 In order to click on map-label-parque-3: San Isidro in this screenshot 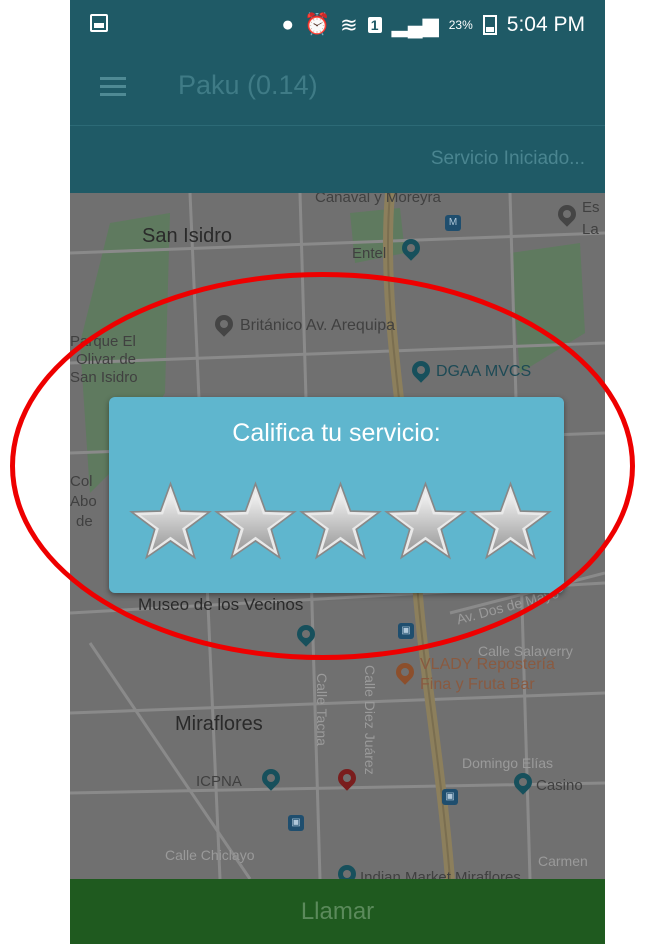, I will do `click(104, 377)`.